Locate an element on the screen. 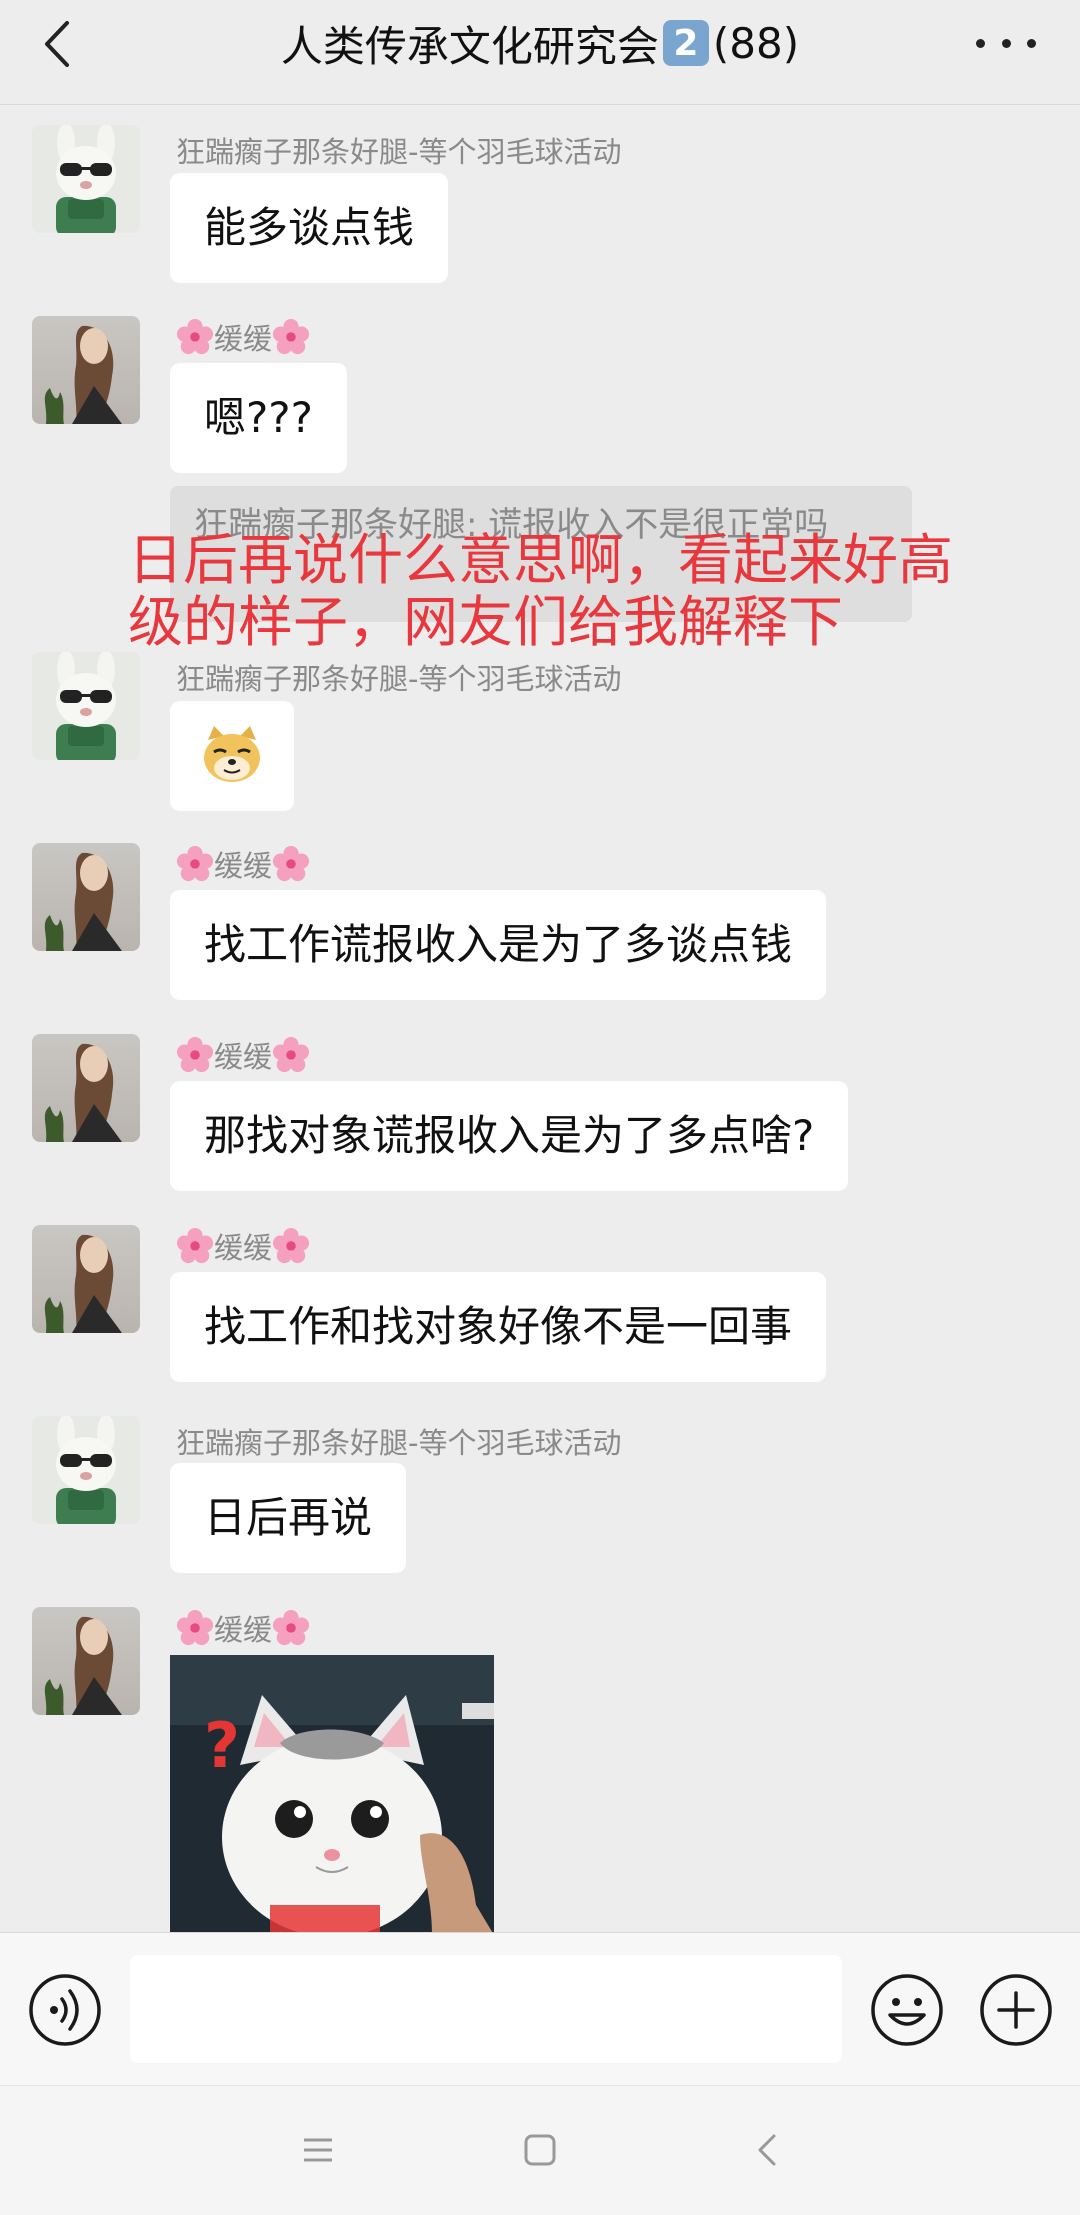 Image resolution: width=1080 pixels, height=2215 pixels. input-bar is located at coordinates (540, 2008).